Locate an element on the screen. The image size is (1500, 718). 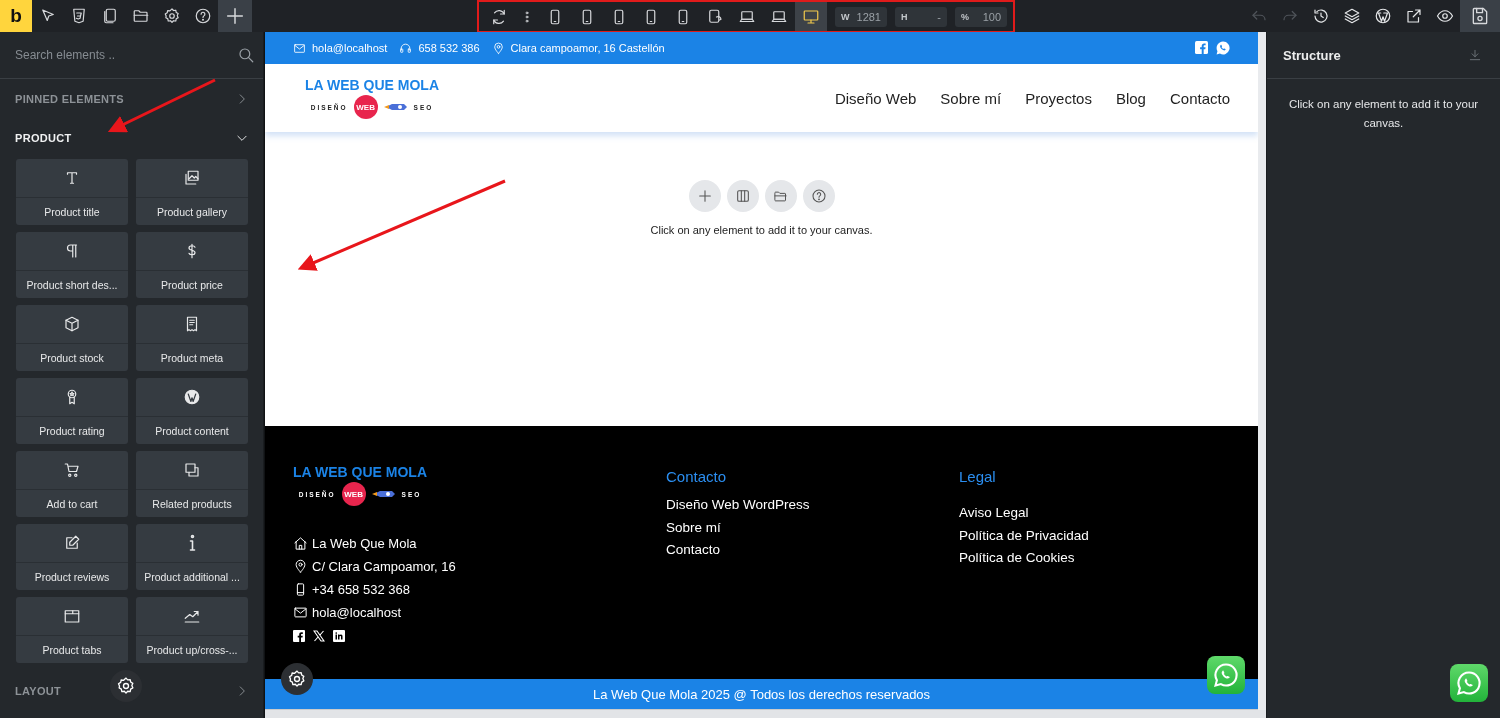
add-button is located at coordinates (235, 16).